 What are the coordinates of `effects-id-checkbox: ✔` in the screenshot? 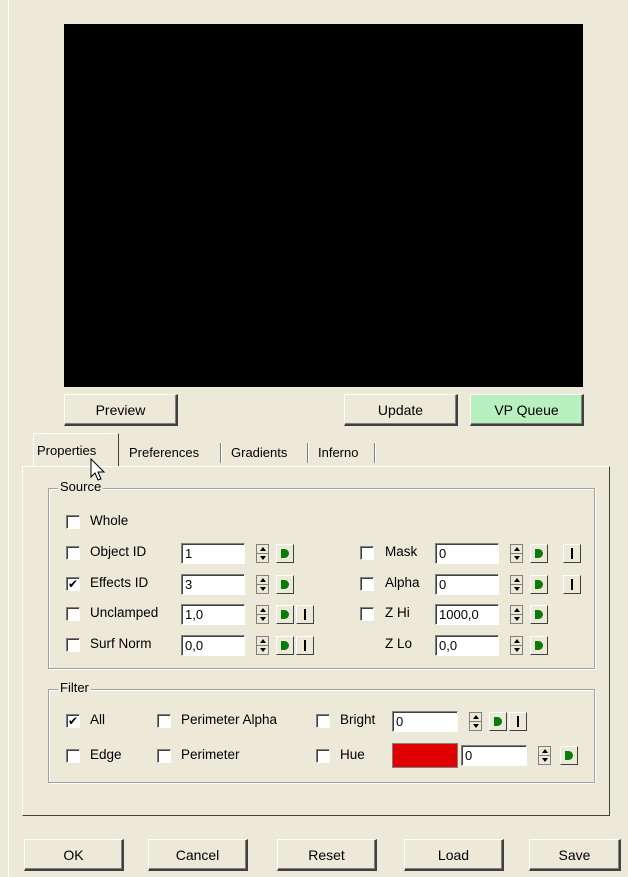 It's located at (73, 584).